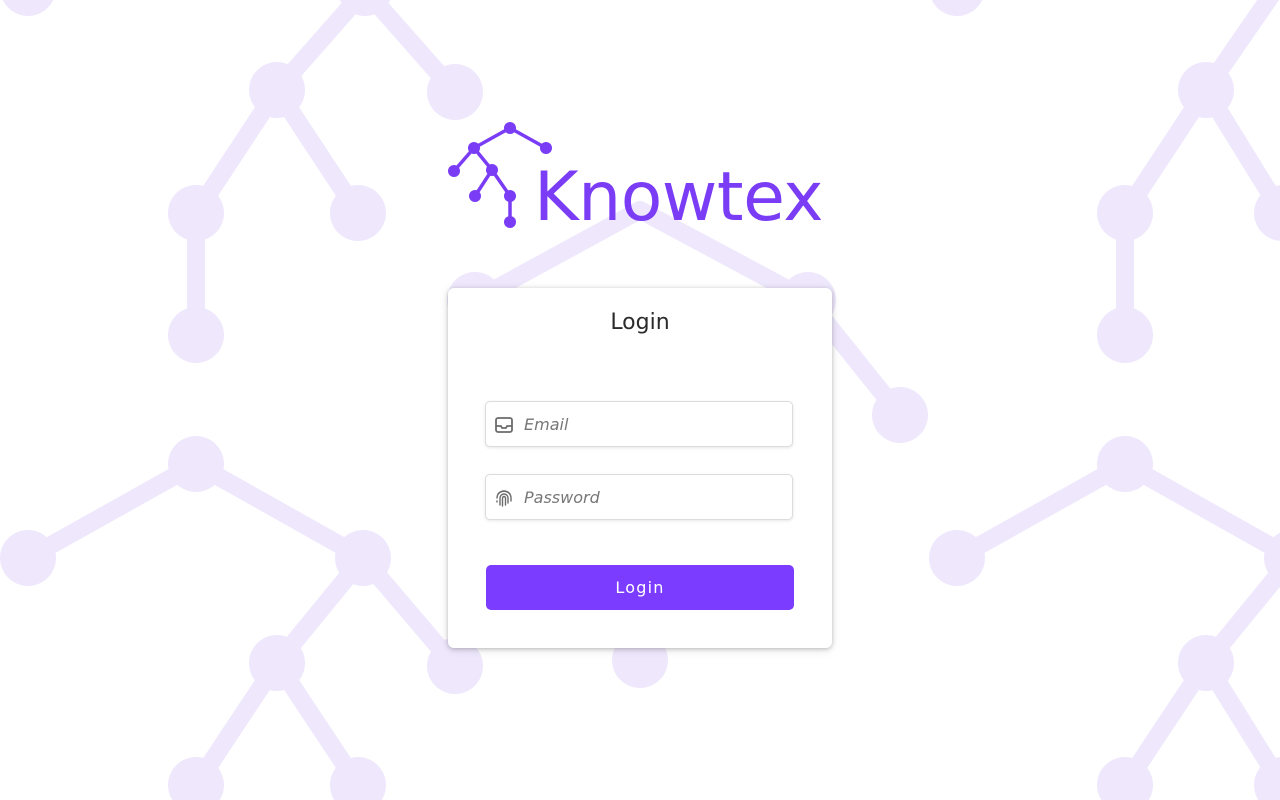  I want to click on login-button: Login, so click(640, 587).